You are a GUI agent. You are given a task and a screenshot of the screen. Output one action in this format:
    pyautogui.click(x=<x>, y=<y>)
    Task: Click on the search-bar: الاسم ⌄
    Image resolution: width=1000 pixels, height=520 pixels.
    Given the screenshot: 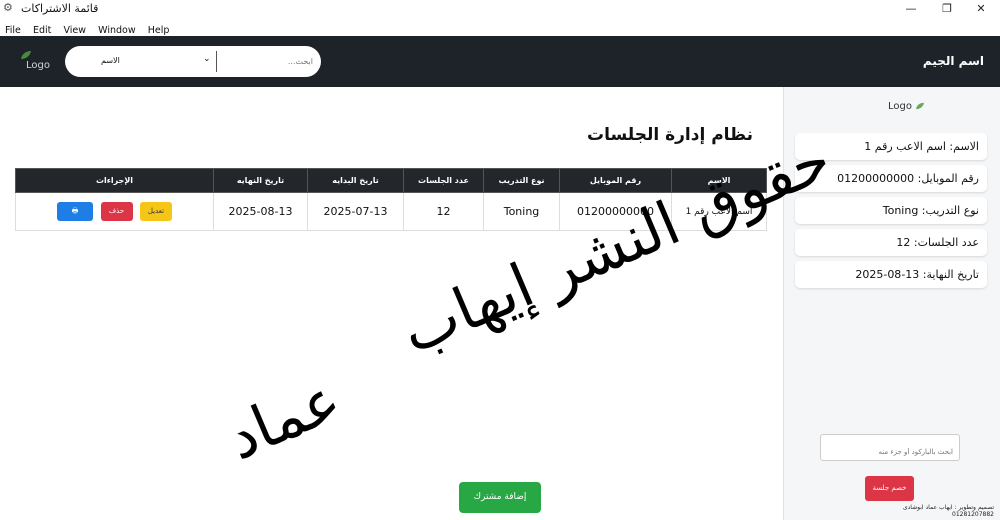 What is the action you would take?
    pyautogui.click(x=193, y=61)
    